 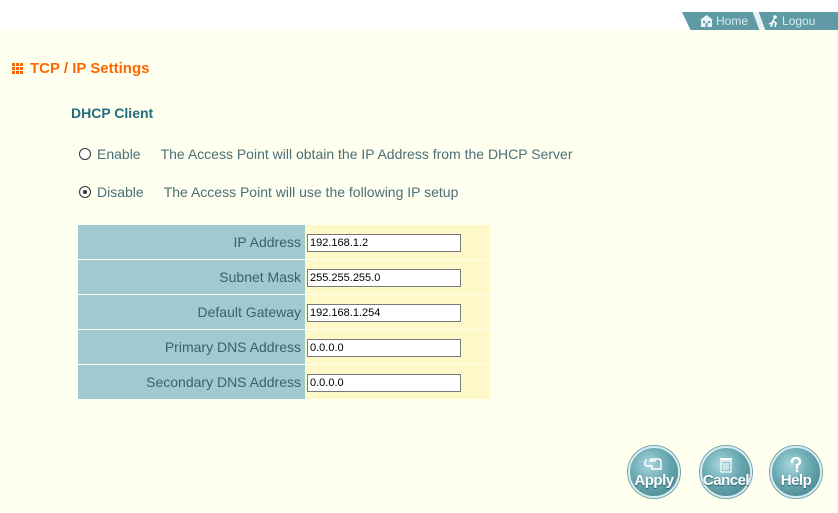 I want to click on secondary-dns-row: Secondary DNS Address, so click(x=284, y=382).